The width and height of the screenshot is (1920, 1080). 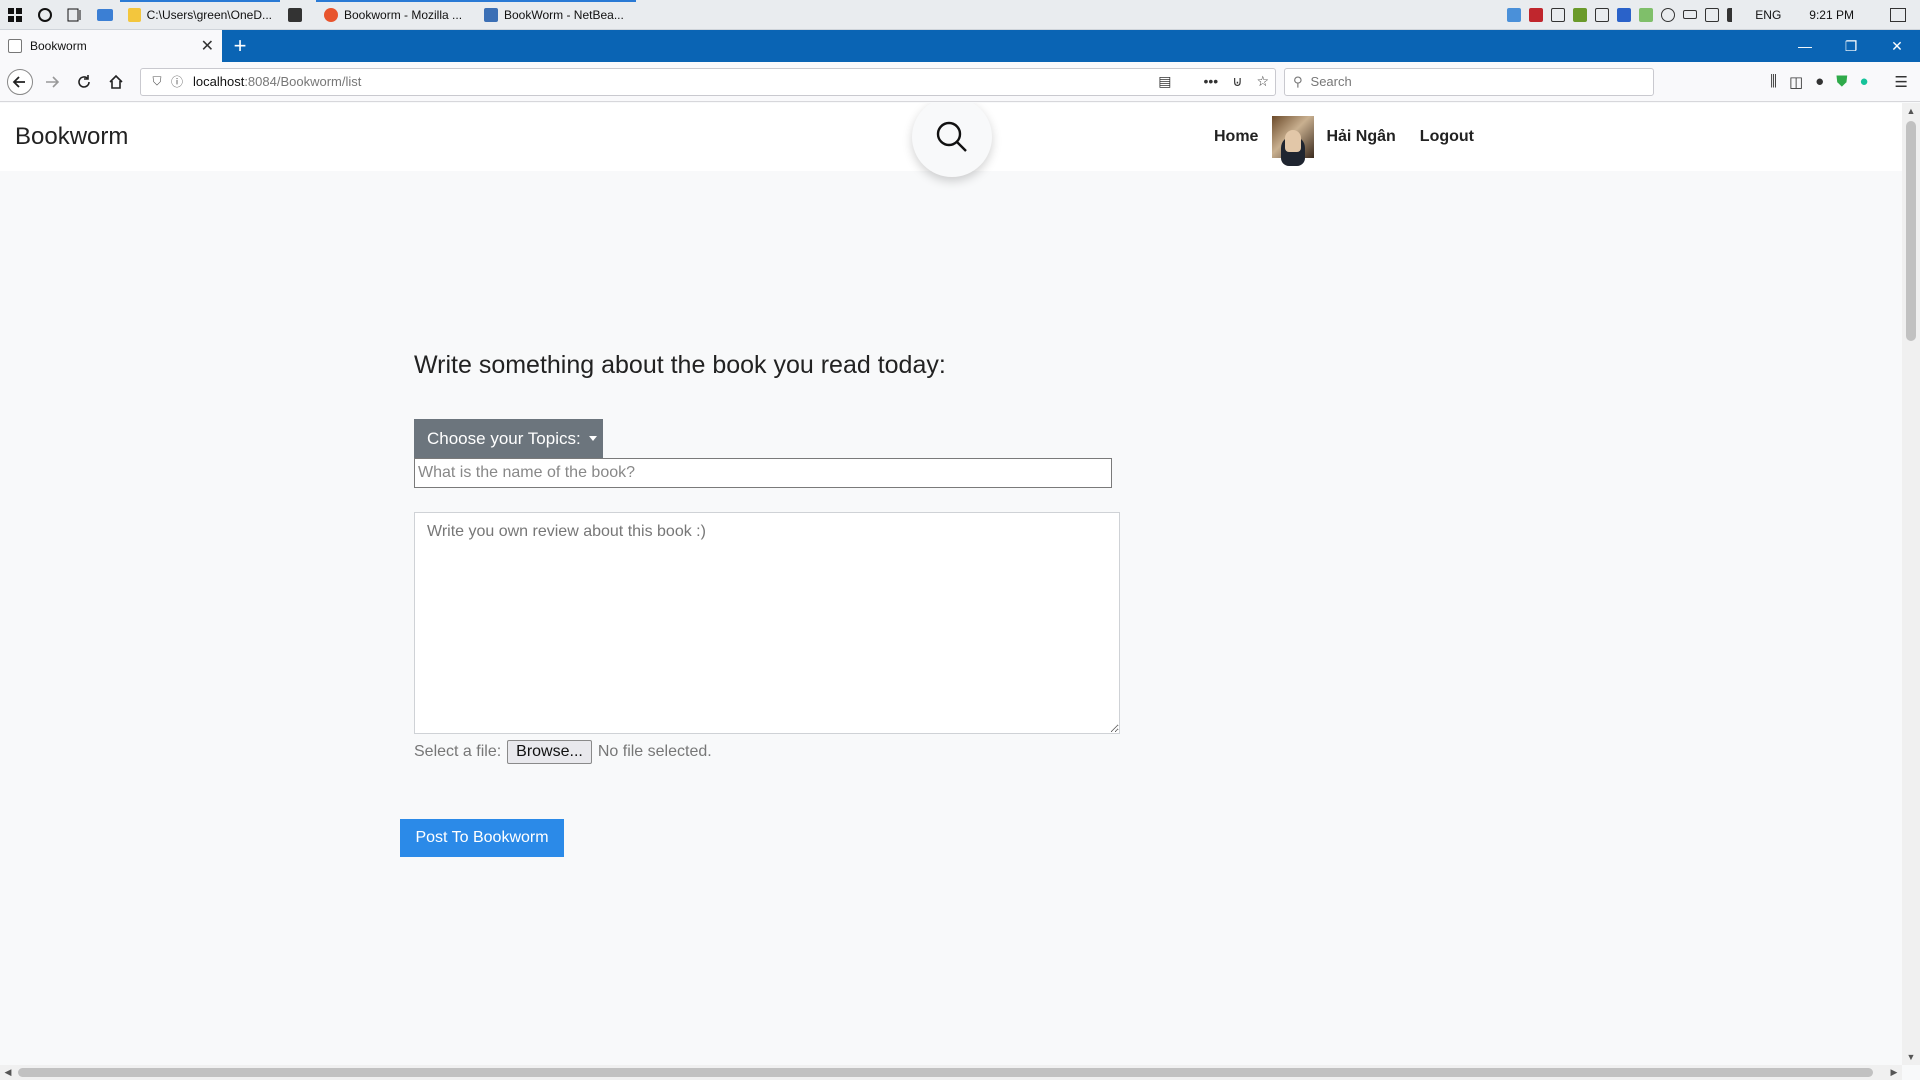 What do you see at coordinates (654, 751) in the screenshot?
I see `file-status: No file selected.` at bounding box center [654, 751].